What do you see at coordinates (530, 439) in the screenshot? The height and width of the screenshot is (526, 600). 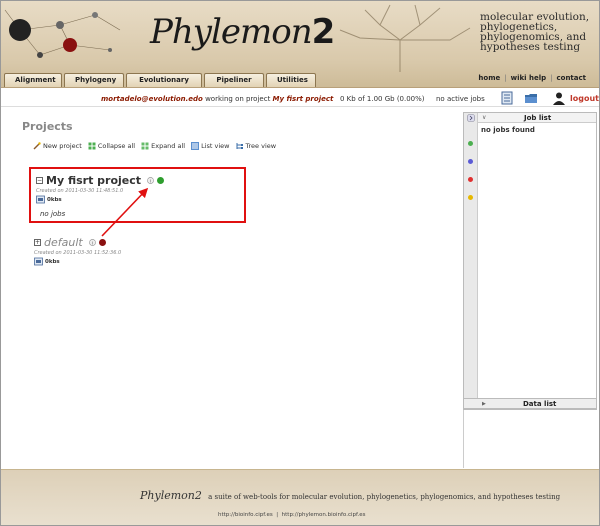 I see `panel-bottom` at bounding box center [530, 439].